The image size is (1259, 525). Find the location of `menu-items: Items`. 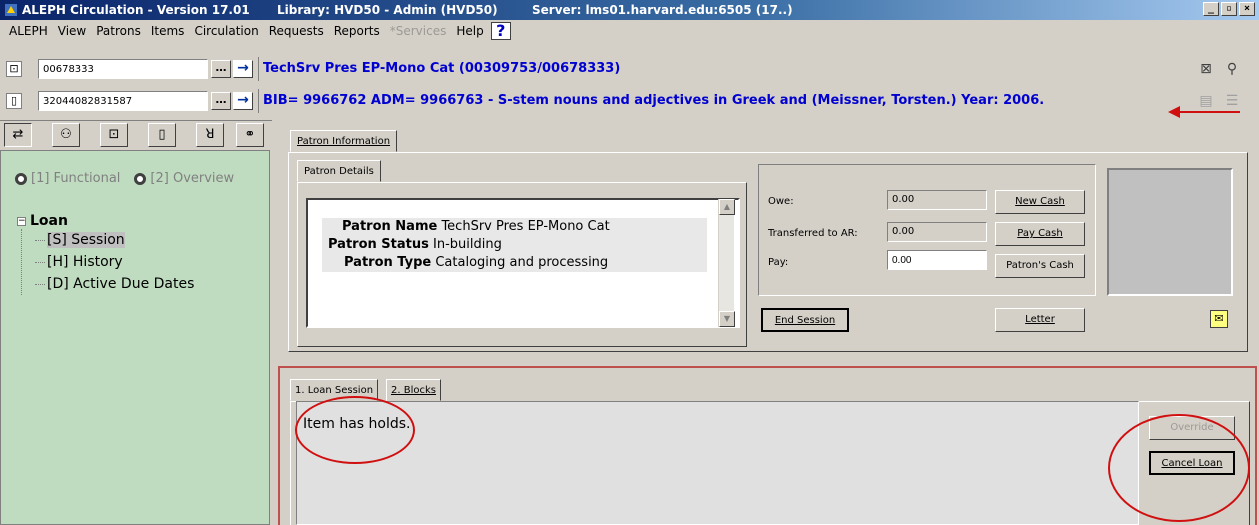

menu-items: Items is located at coordinates (168, 31).